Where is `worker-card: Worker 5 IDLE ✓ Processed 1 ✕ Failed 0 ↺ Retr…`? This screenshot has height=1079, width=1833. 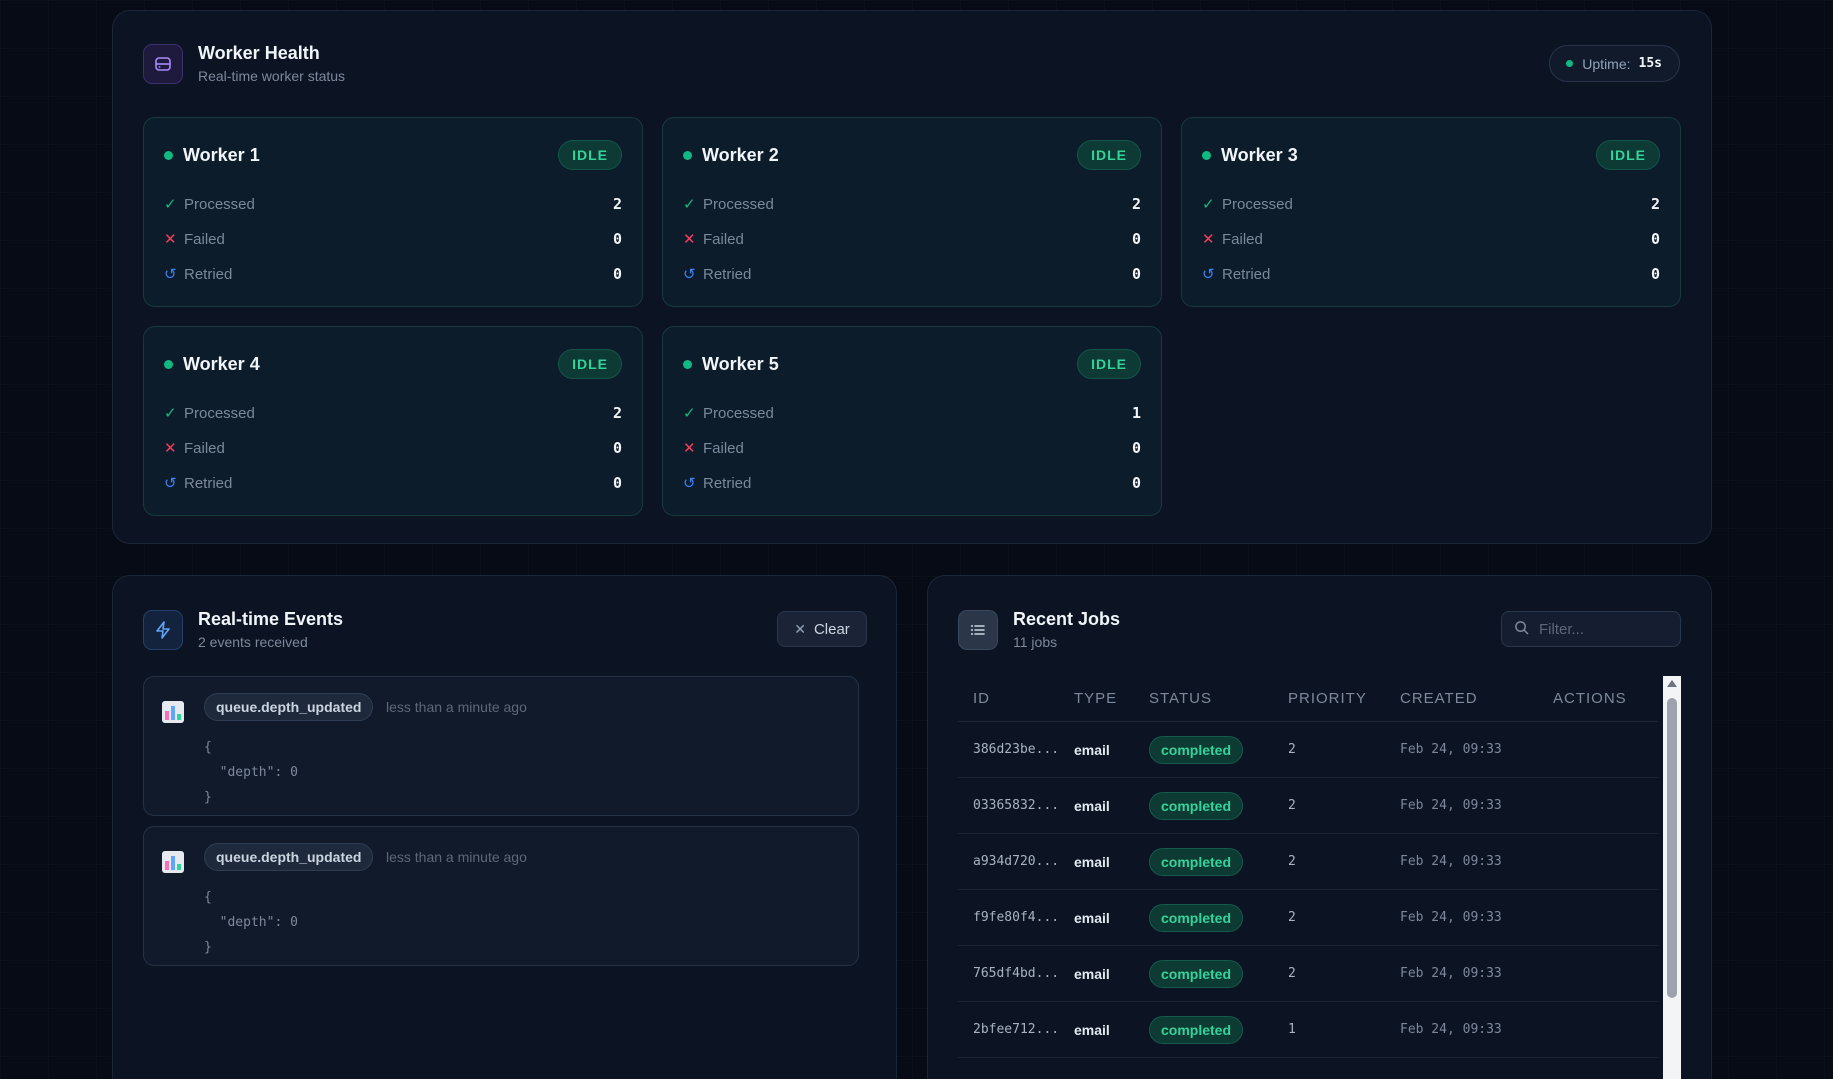
worker-card: Worker 5 IDLE ✓ Processed 1 ✕ Failed 0 ↺ Retr… is located at coordinates (912, 421).